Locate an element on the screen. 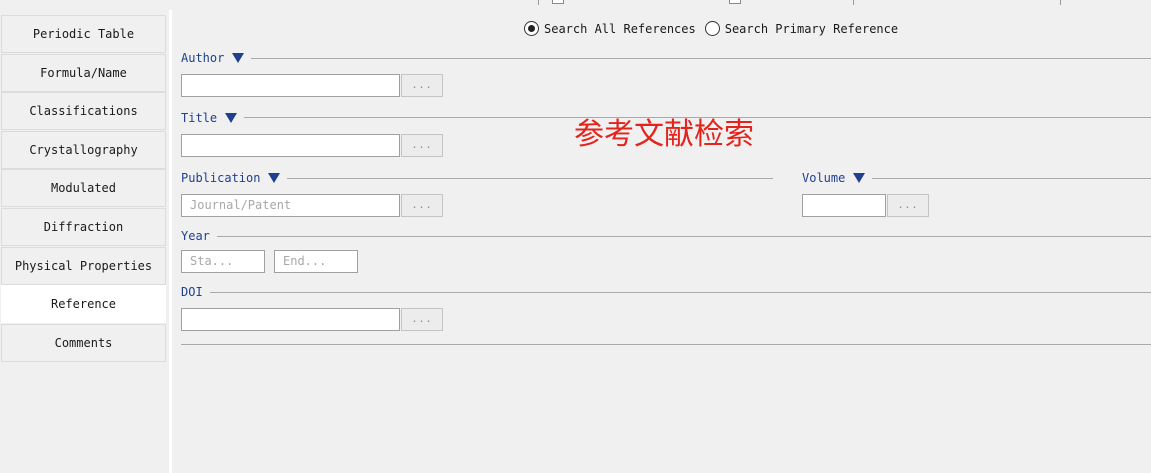 Image resolution: width=1151 pixels, height=473 pixels. year-section-label: Year is located at coordinates (199, 236).